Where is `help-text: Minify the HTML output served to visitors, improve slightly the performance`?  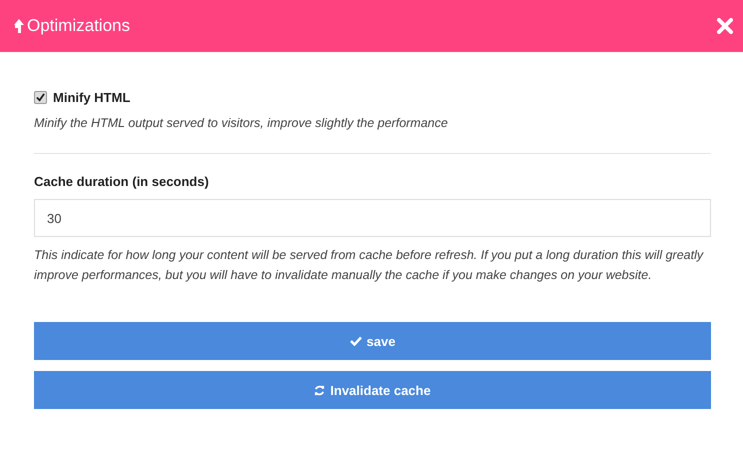
help-text: Minify the HTML output served to visitors, improve slightly the performance is located at coordinates (241, 123).